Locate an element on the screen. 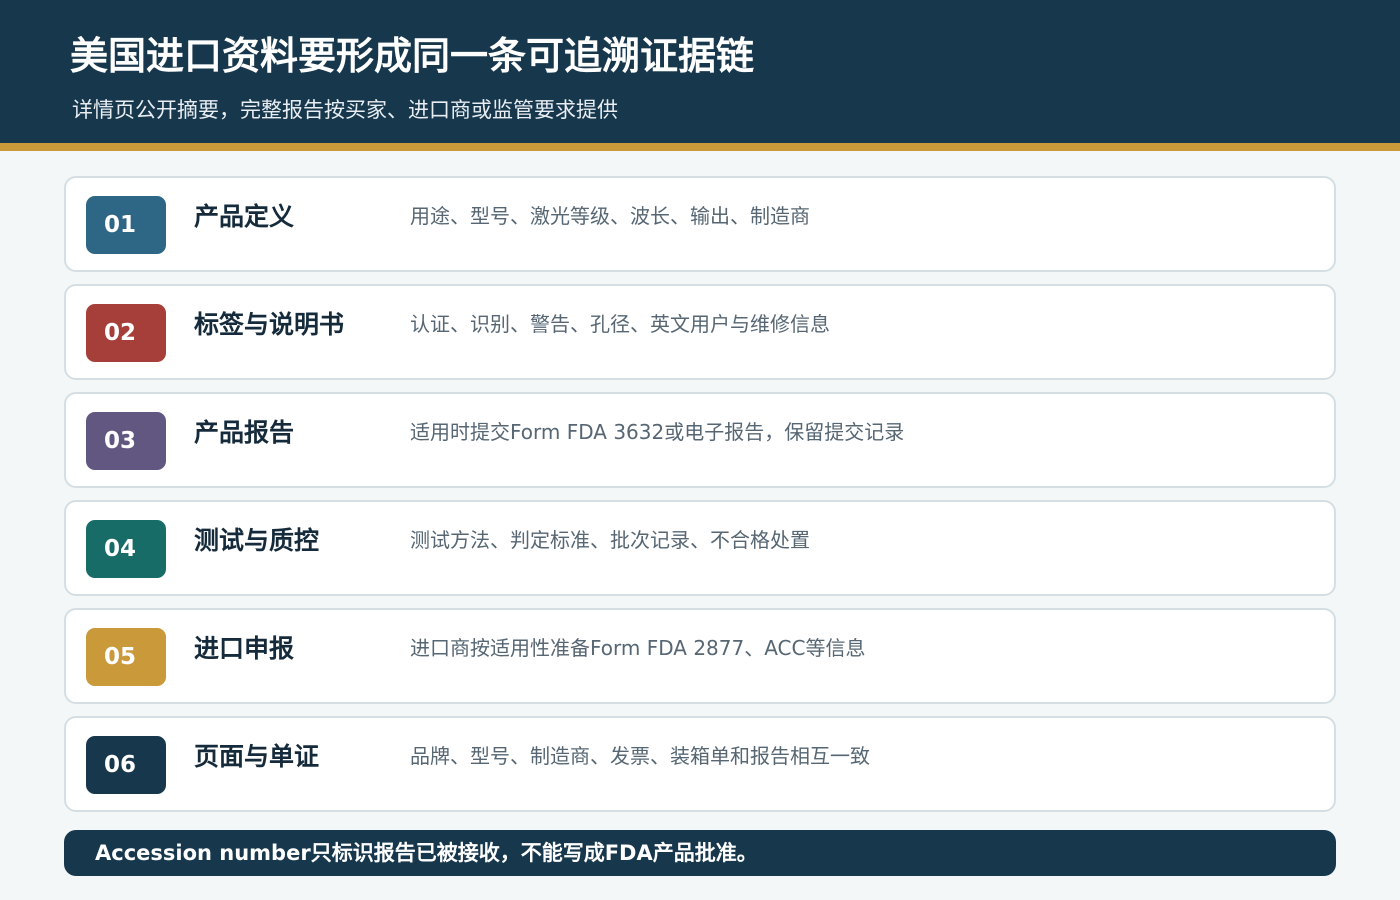 This screenshot has width=1400, height=900. page-subtitle: 详情页公开摘要，完整报告按买家、进口商或监管要求提供 is located at coordinates (345, 110).